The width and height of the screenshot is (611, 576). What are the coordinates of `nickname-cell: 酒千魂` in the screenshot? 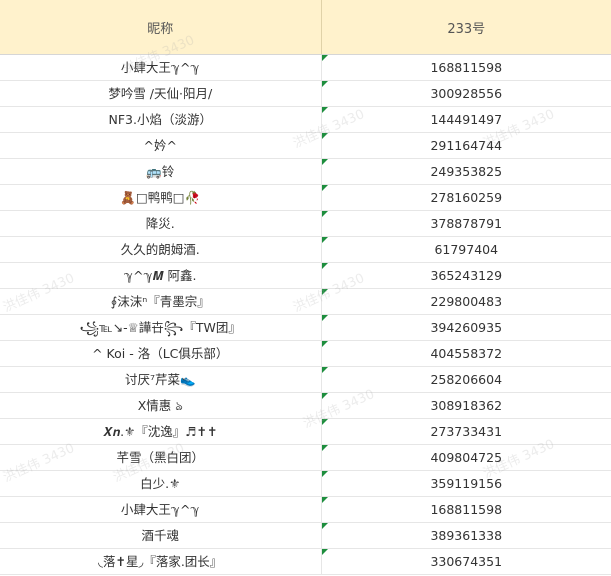 It's located at (161, 535).